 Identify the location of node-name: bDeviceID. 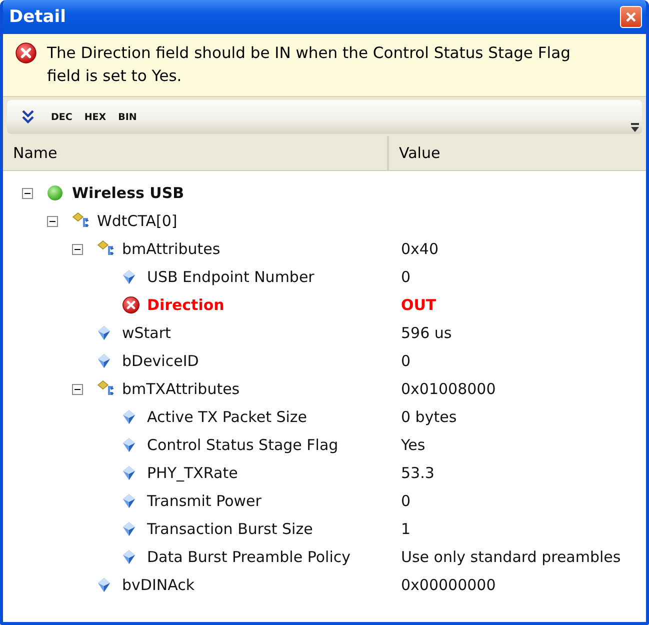
(160, 361).